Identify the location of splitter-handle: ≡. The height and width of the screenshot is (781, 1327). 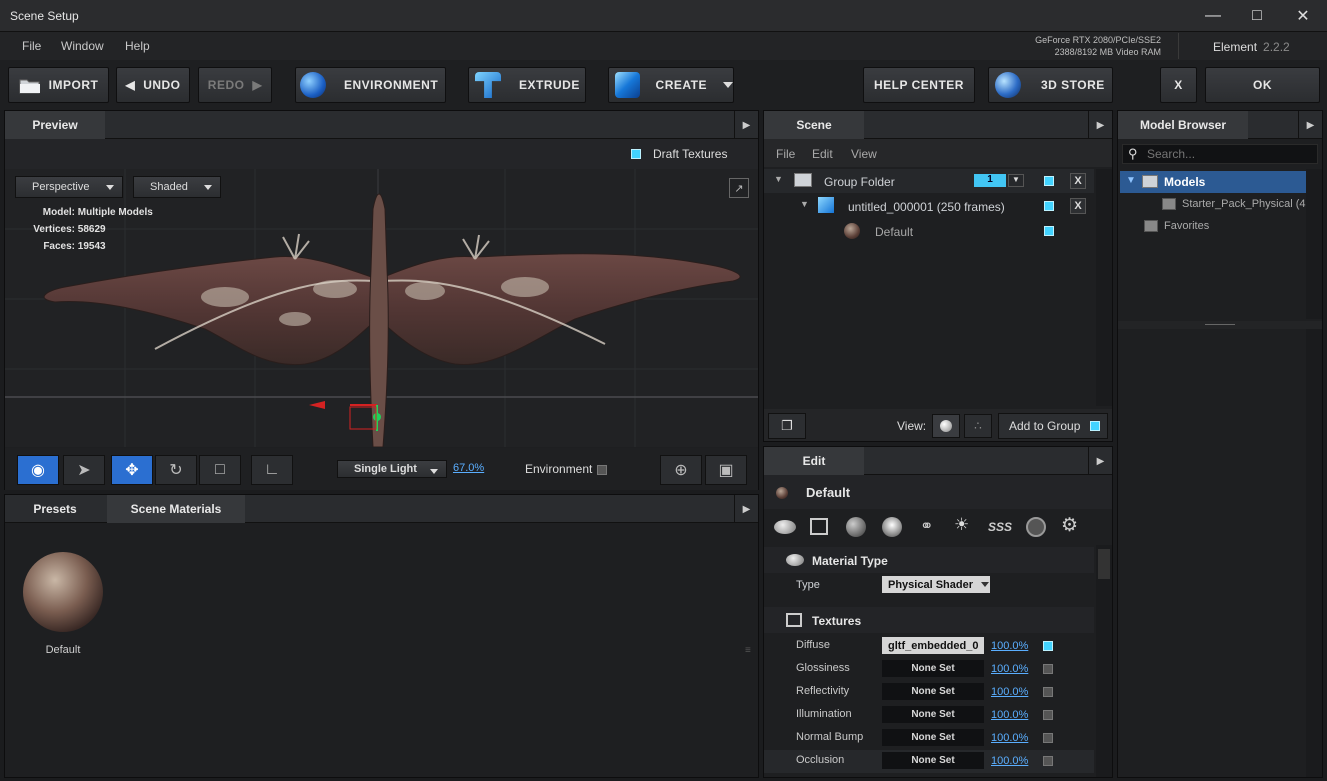
(748, 650).